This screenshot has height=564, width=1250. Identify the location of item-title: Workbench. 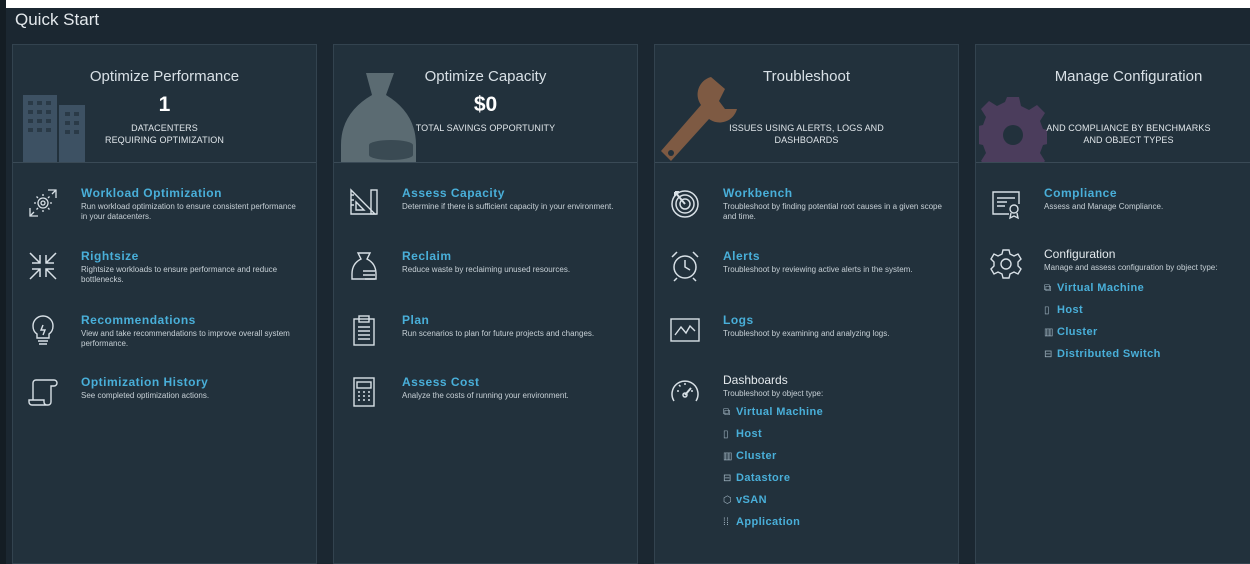
(758, 193).